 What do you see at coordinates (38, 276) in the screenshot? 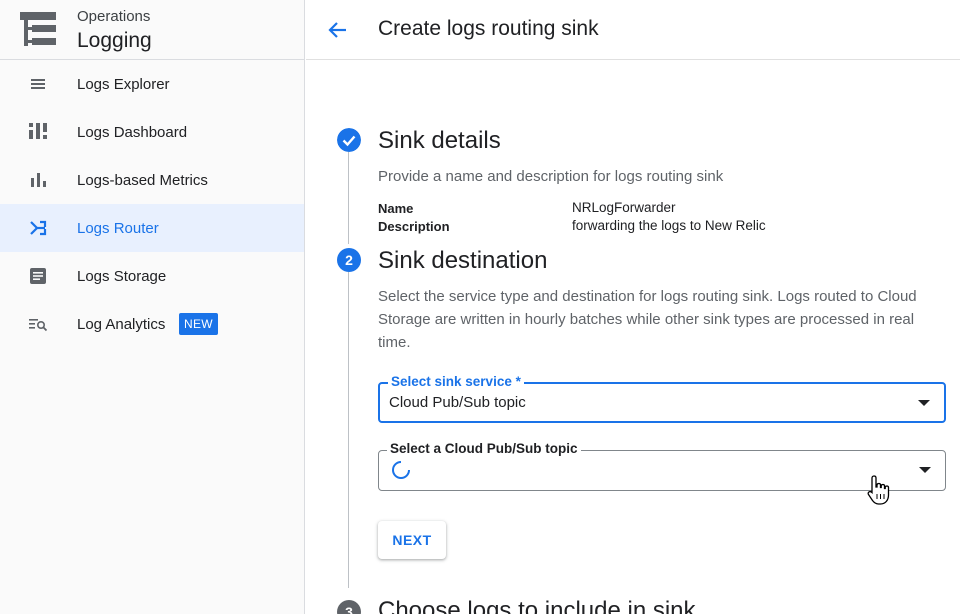
I see `storage-icon` at bounding box center [38, 276].